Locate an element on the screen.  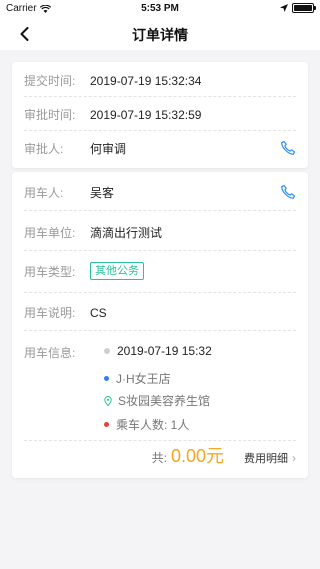
info-from: J·H女王店 is located at coordinates (143, 379).